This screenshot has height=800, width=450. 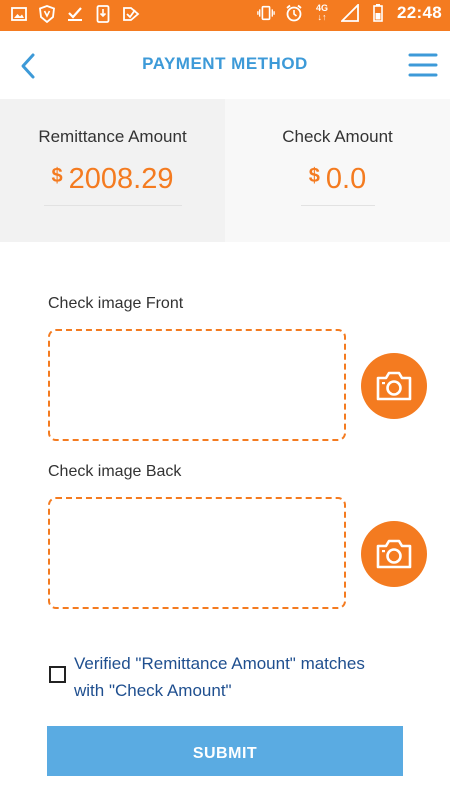 What do you see at coordinates (75, 14) in the screenshot?
I see `download-icon` at bounding box center [75, 14].